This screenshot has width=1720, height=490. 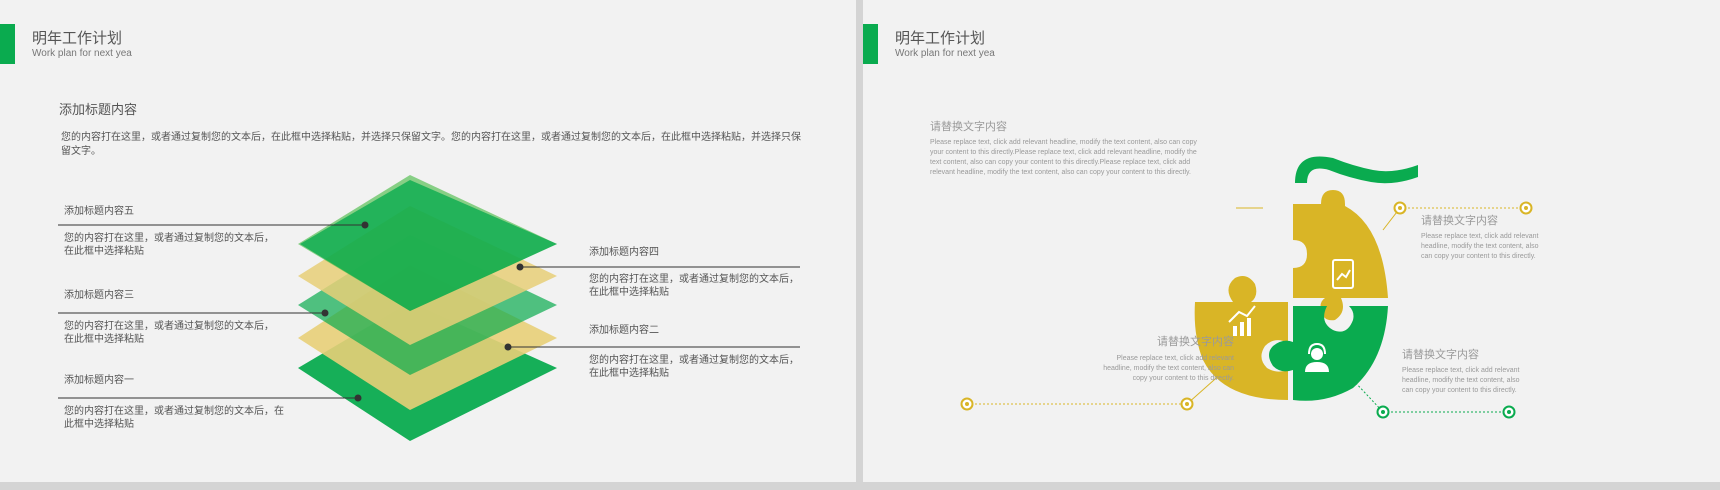 What do you see at coordinates (624, 330) in the screenshot?
I see `item-2-title: 添加标题内容二` at bounding box center [624, 330].